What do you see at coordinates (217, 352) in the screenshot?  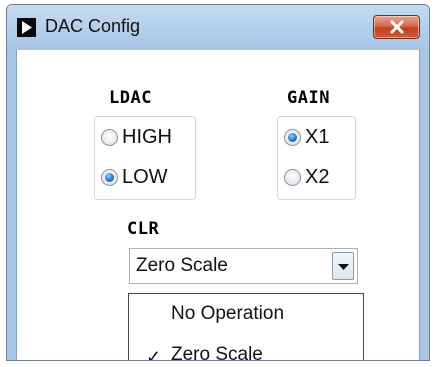 I see `option-label: Zero Scale` at bounding box center [217, 352].